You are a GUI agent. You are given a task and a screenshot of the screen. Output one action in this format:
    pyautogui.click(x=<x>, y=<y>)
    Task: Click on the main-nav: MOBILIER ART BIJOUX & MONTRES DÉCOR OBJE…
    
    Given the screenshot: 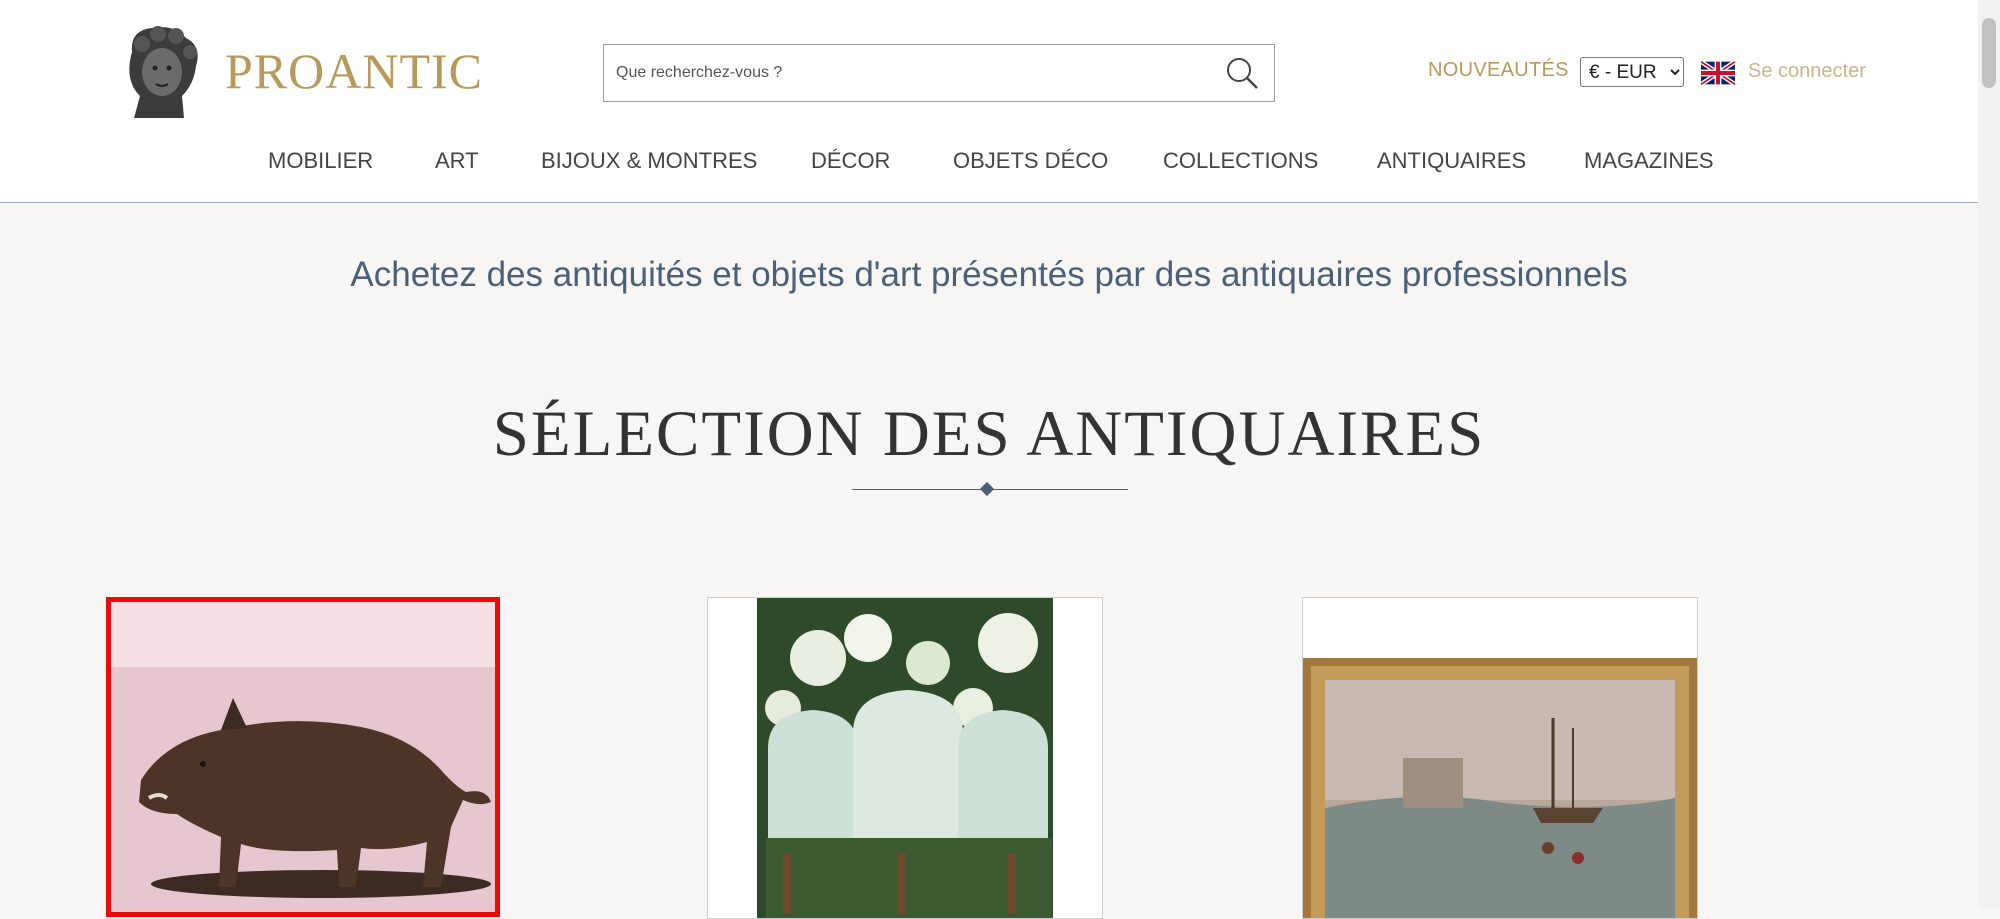 What is the action you would take?
    pyautogui.click(x=989, y=163)
    